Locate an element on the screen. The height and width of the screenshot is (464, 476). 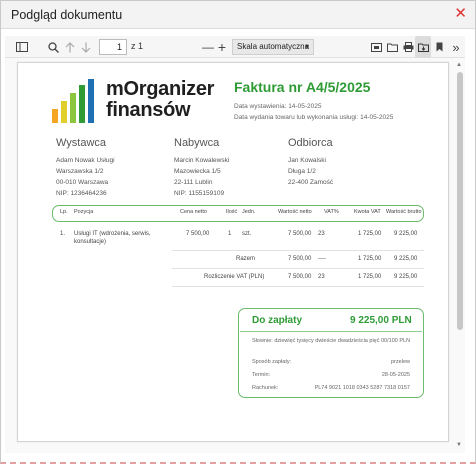
close-icon: ✕ is located at coordinates (460, 14).